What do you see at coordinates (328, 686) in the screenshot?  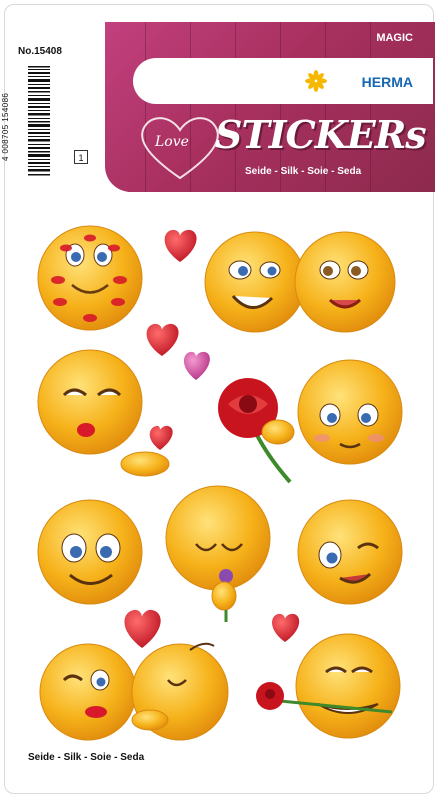 I see `sticker-rose-in-mouth` at bounding box center [328, 686].